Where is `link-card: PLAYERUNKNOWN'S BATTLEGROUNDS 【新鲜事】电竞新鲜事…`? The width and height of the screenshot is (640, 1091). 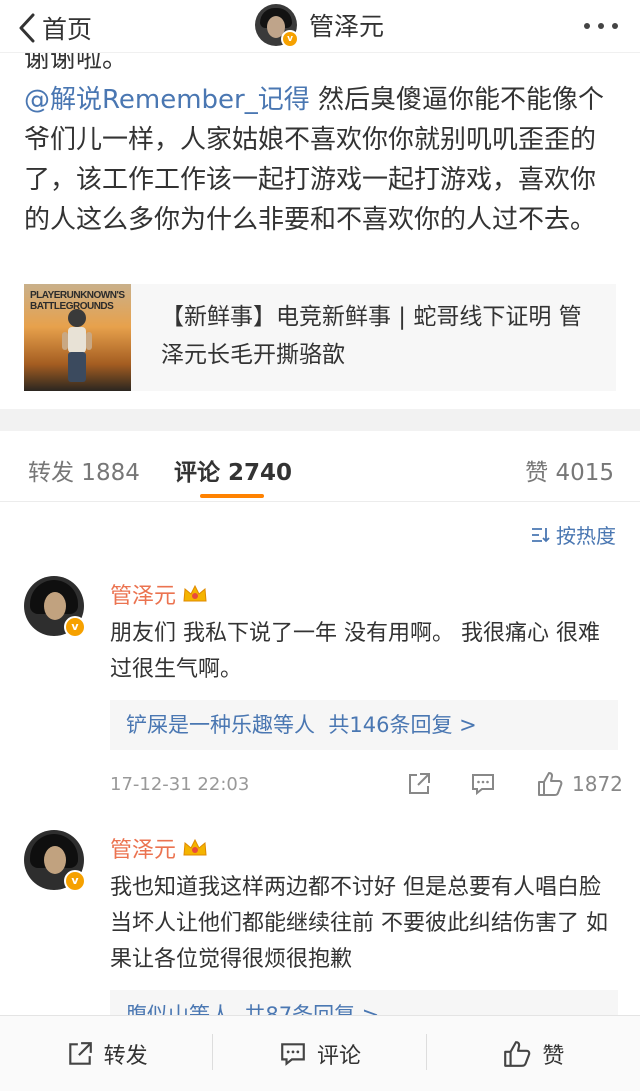 link-card: PLAYERUNKNOWN'S BATTLEGROUNDS 【新鲜事】电竞新鲜事… is located at coordinates (320, 337).